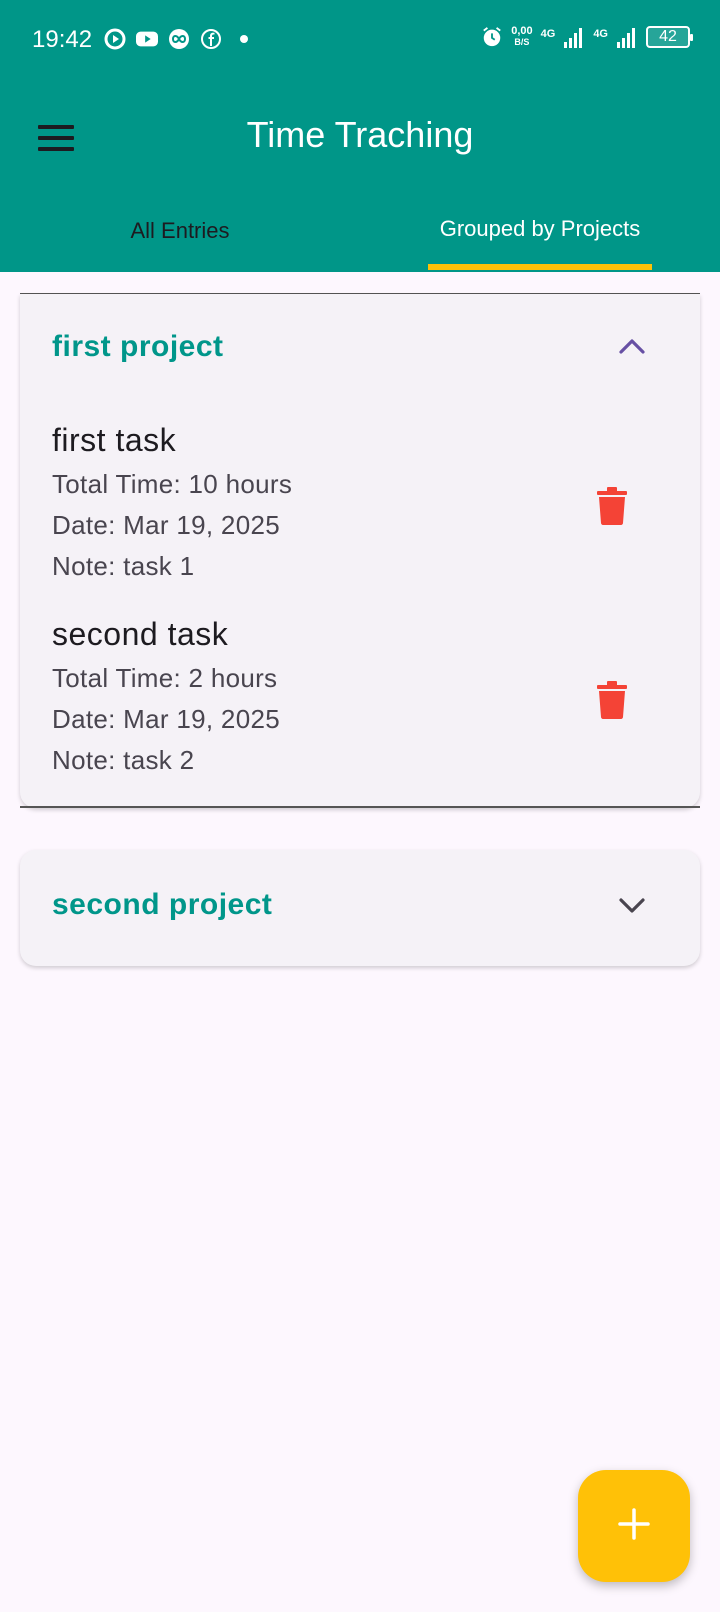  Describe the element at coordinates (147, 39) in the screenshot. I see `youtube-icon` at that location.